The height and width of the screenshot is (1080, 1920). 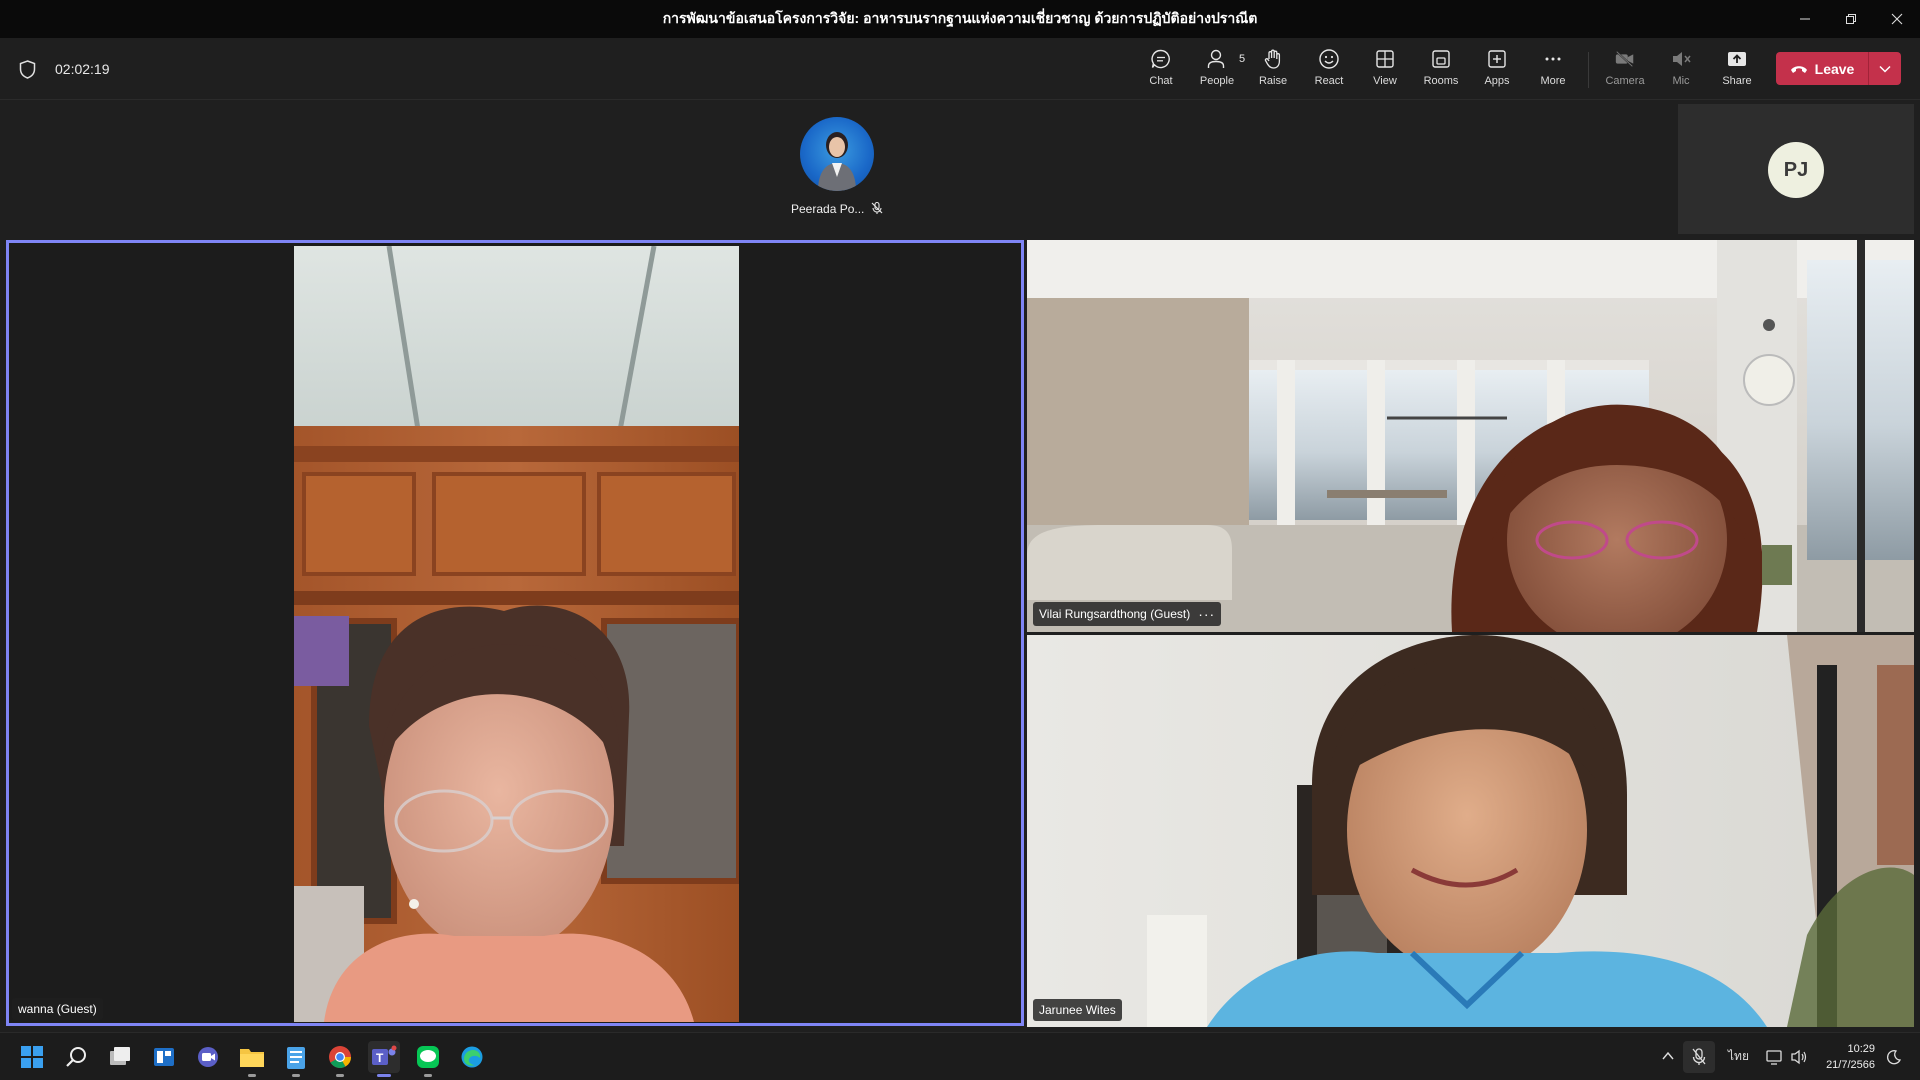 I want to click on camera-label: Camera, so click(x=1625, y=81).